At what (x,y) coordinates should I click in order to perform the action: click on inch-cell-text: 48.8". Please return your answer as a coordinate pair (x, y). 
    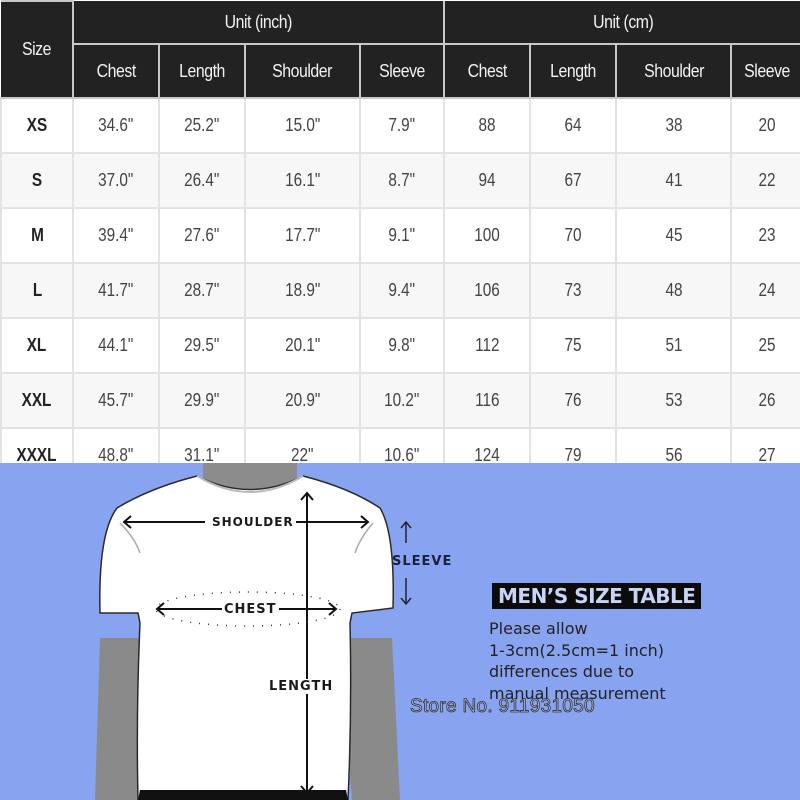
    Looking at the image, I should click on (116, 454).